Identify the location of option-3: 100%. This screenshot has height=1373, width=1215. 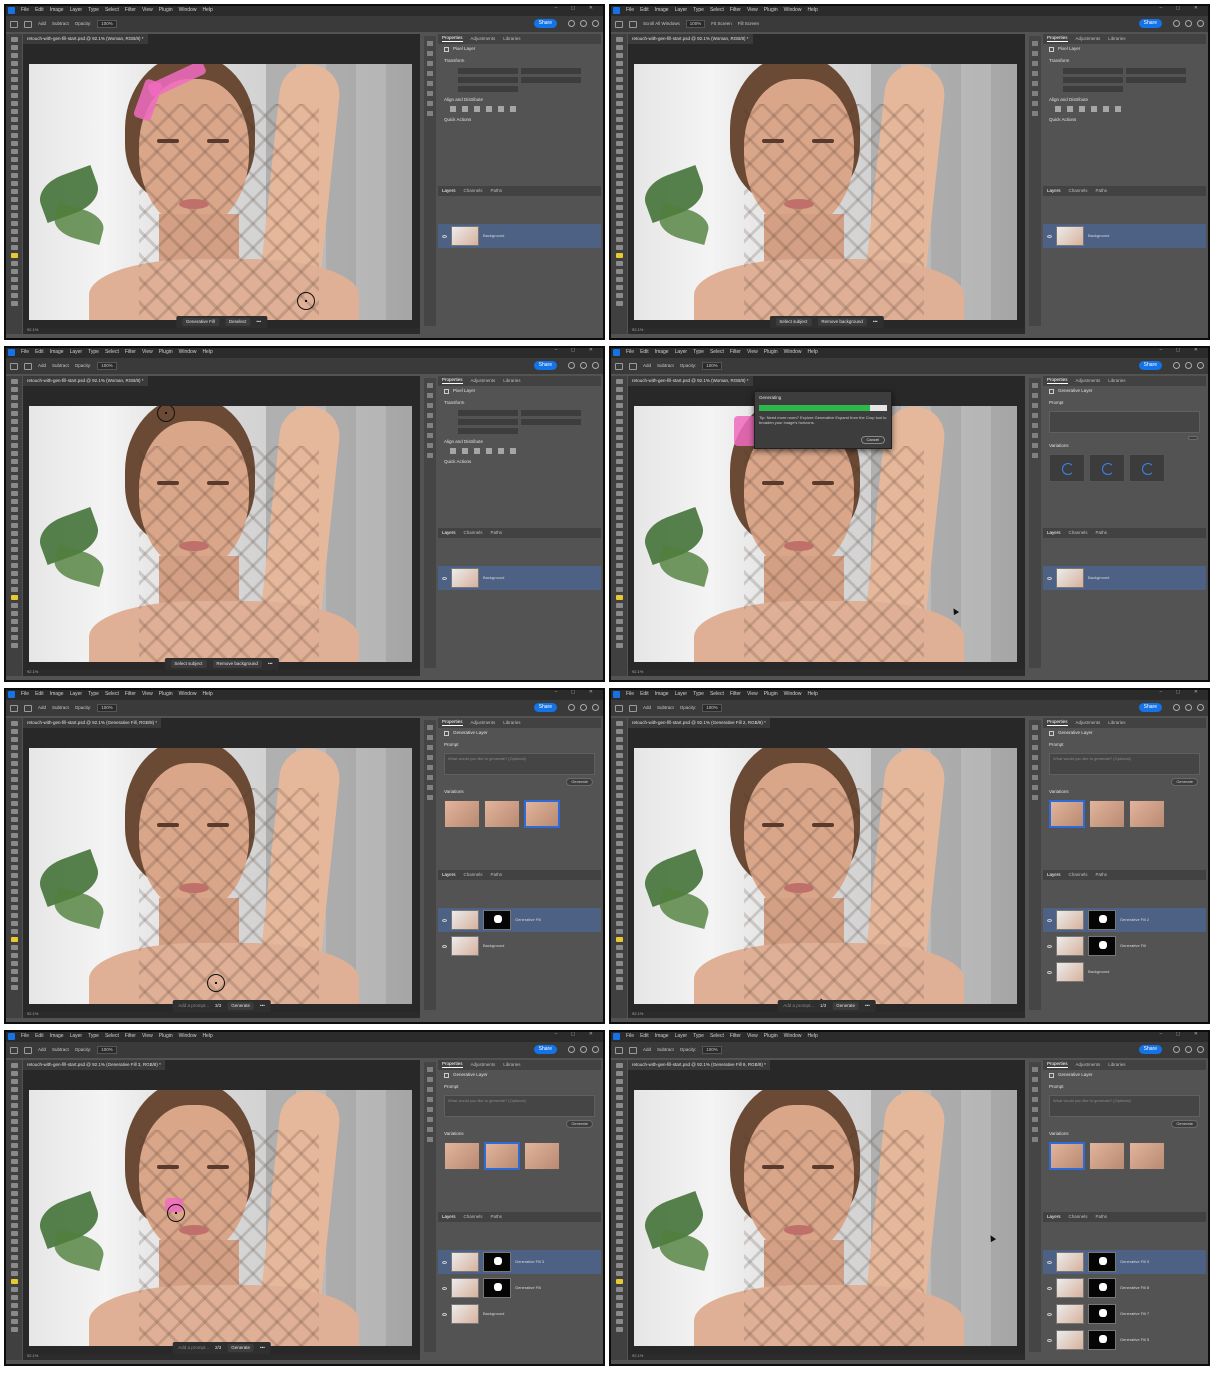
(712, 708).